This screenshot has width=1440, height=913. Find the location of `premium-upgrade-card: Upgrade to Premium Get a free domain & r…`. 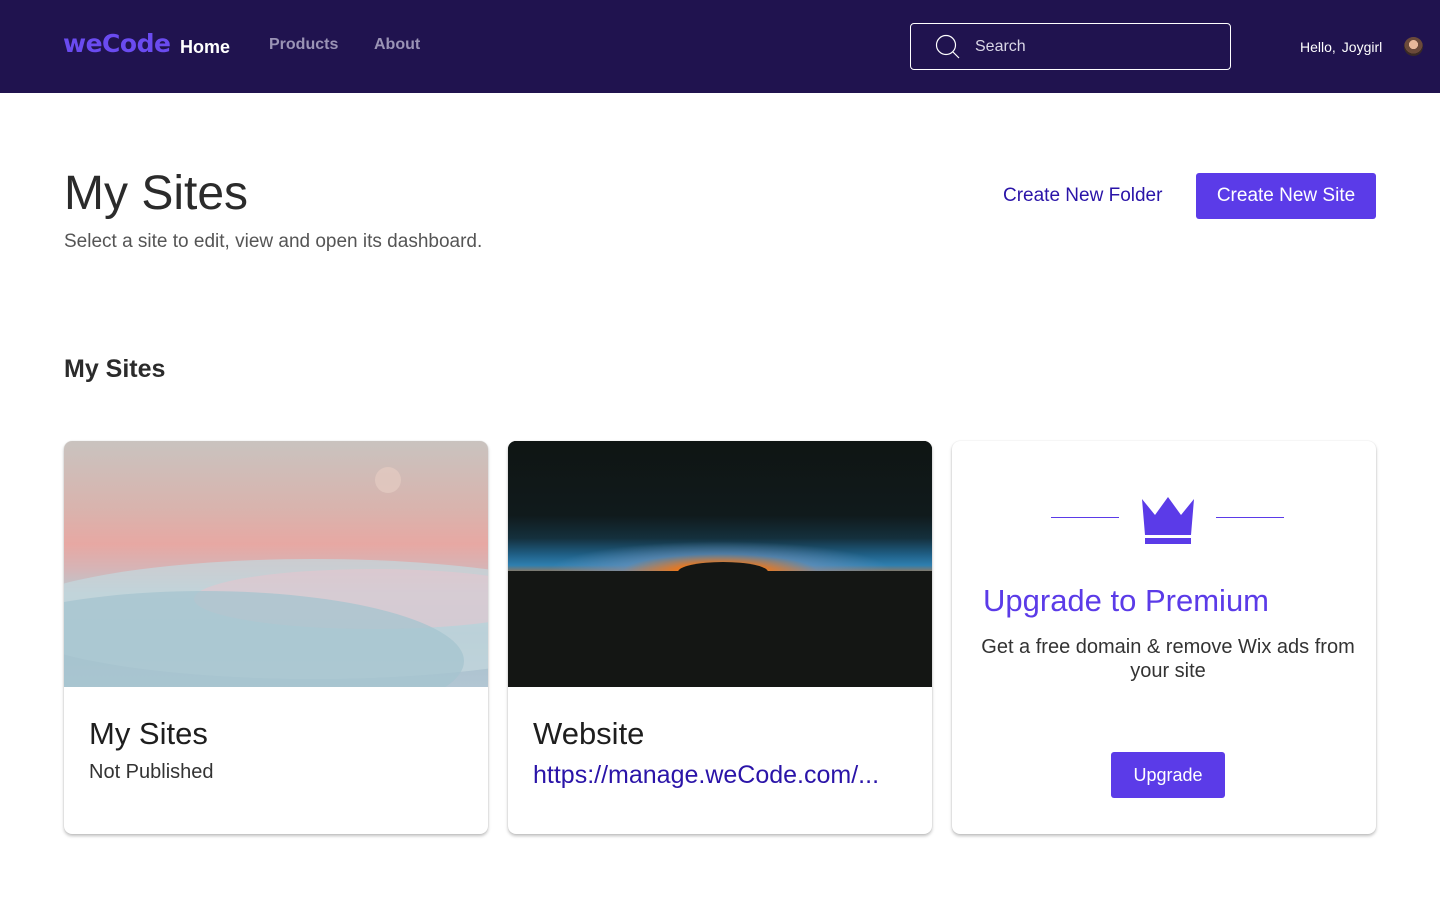

premium-upgrade-card: Upgrade to Premium Get a free domain & r… is located at coordinates (1164, 637).